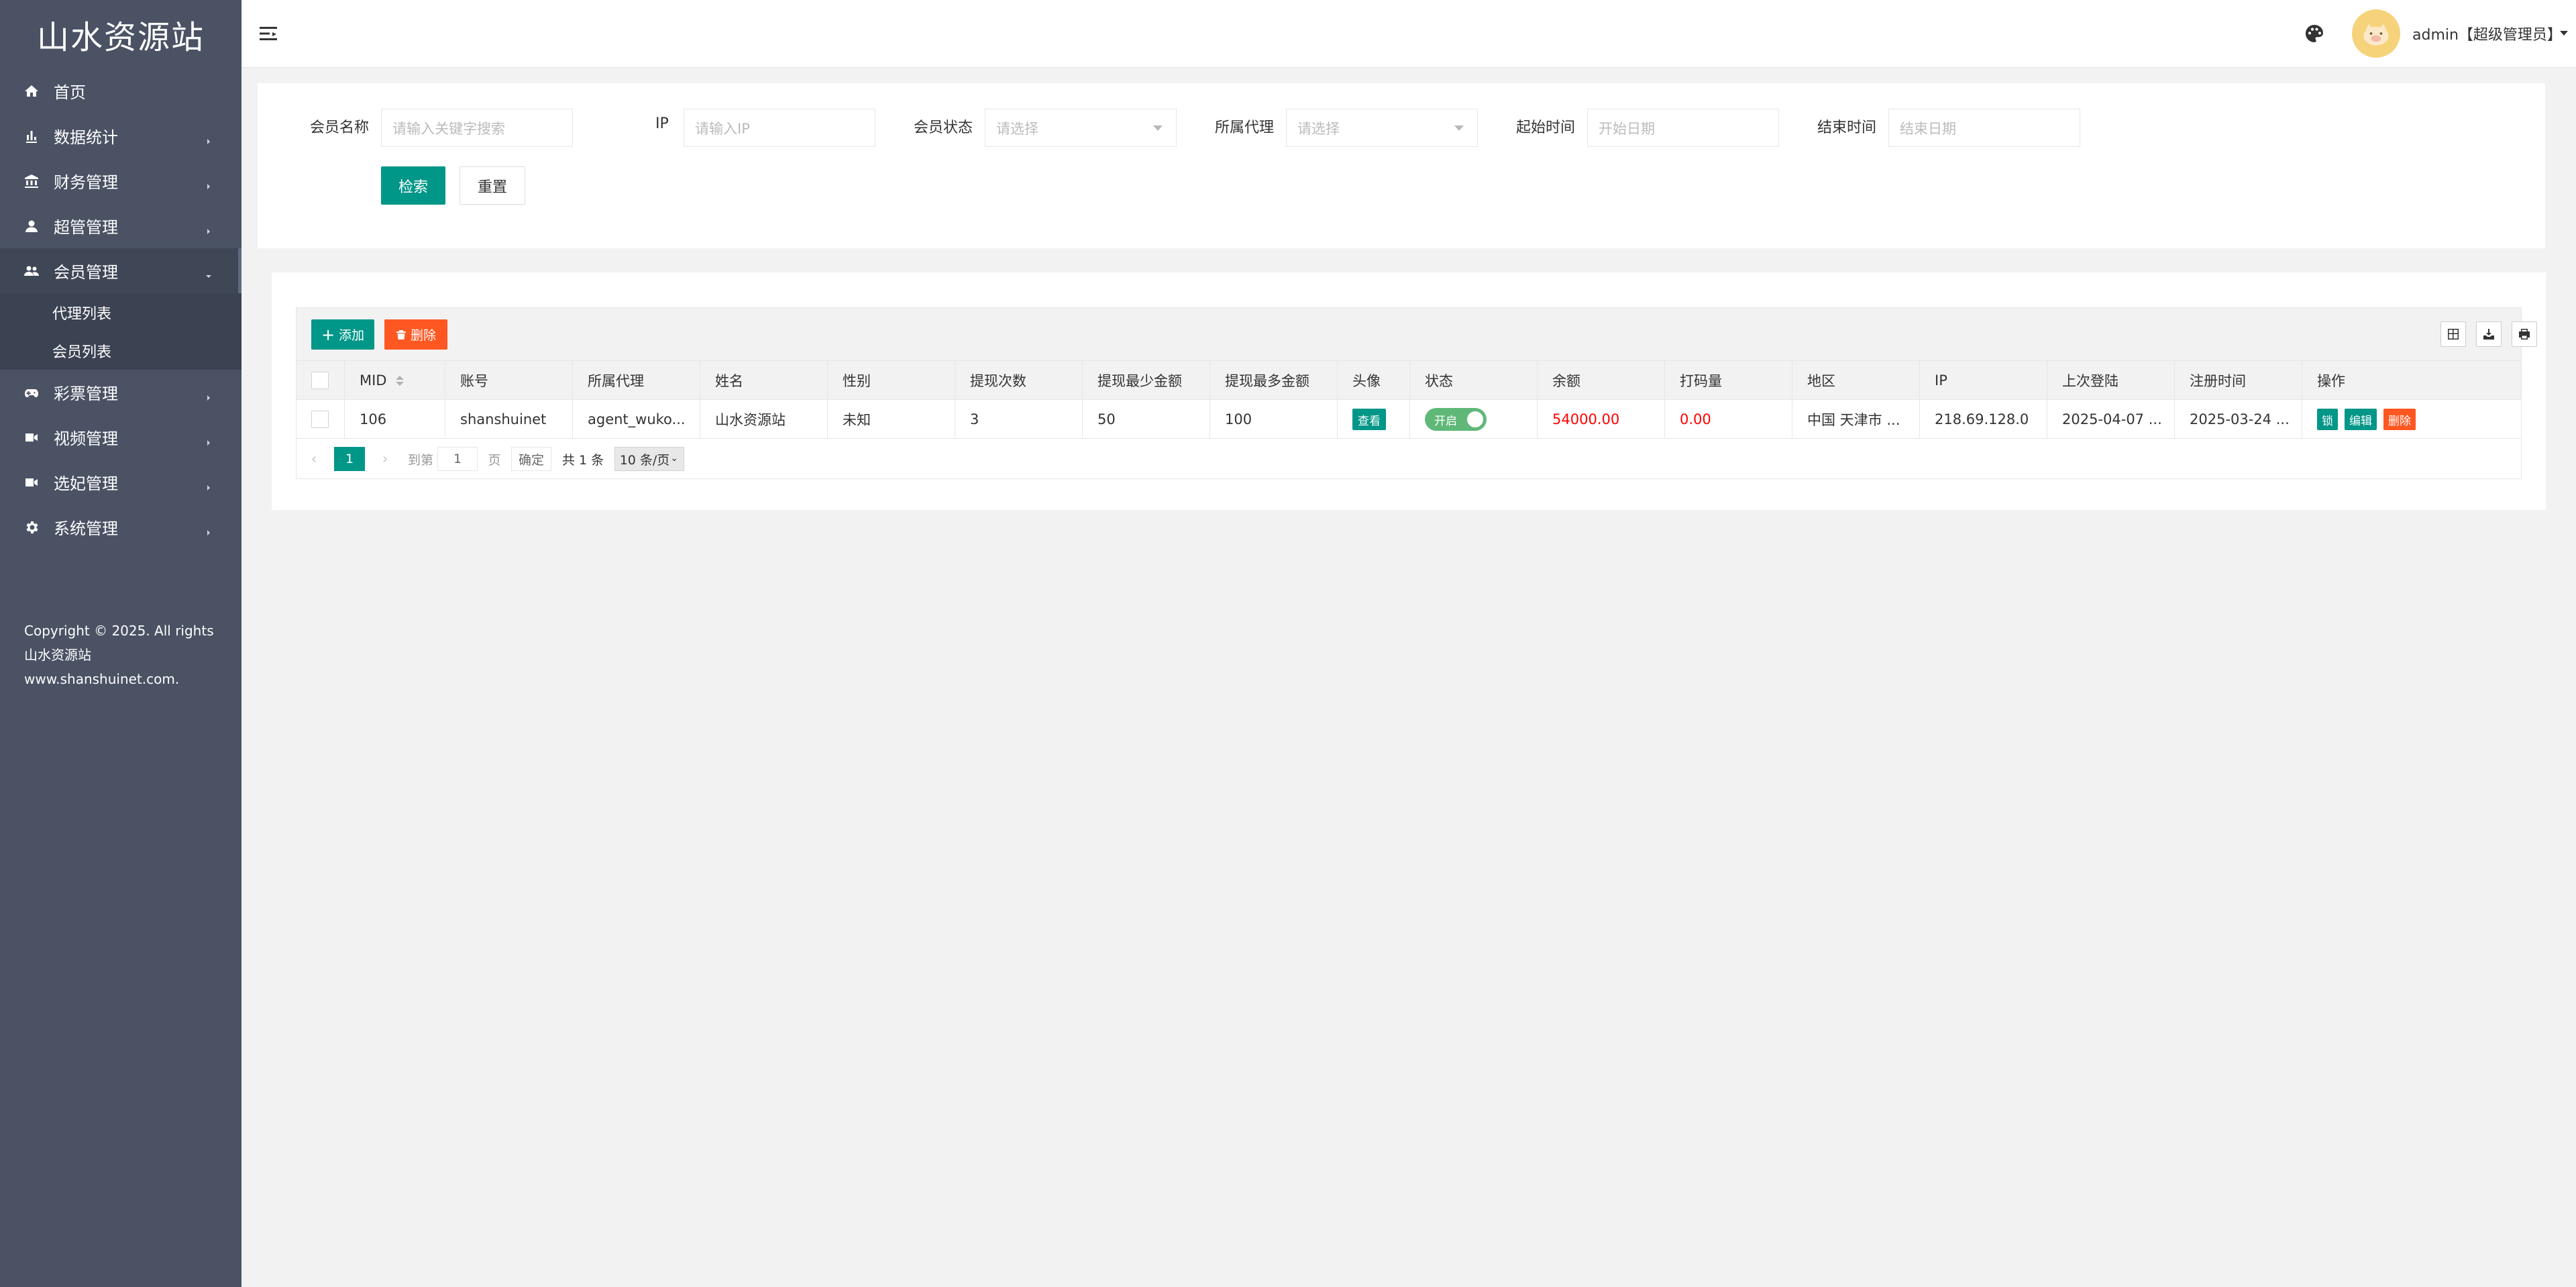  What do you see at coordinates (2314, 33) in the screenshot?
I see `palette-icon` at bounding box center [2314, 33].